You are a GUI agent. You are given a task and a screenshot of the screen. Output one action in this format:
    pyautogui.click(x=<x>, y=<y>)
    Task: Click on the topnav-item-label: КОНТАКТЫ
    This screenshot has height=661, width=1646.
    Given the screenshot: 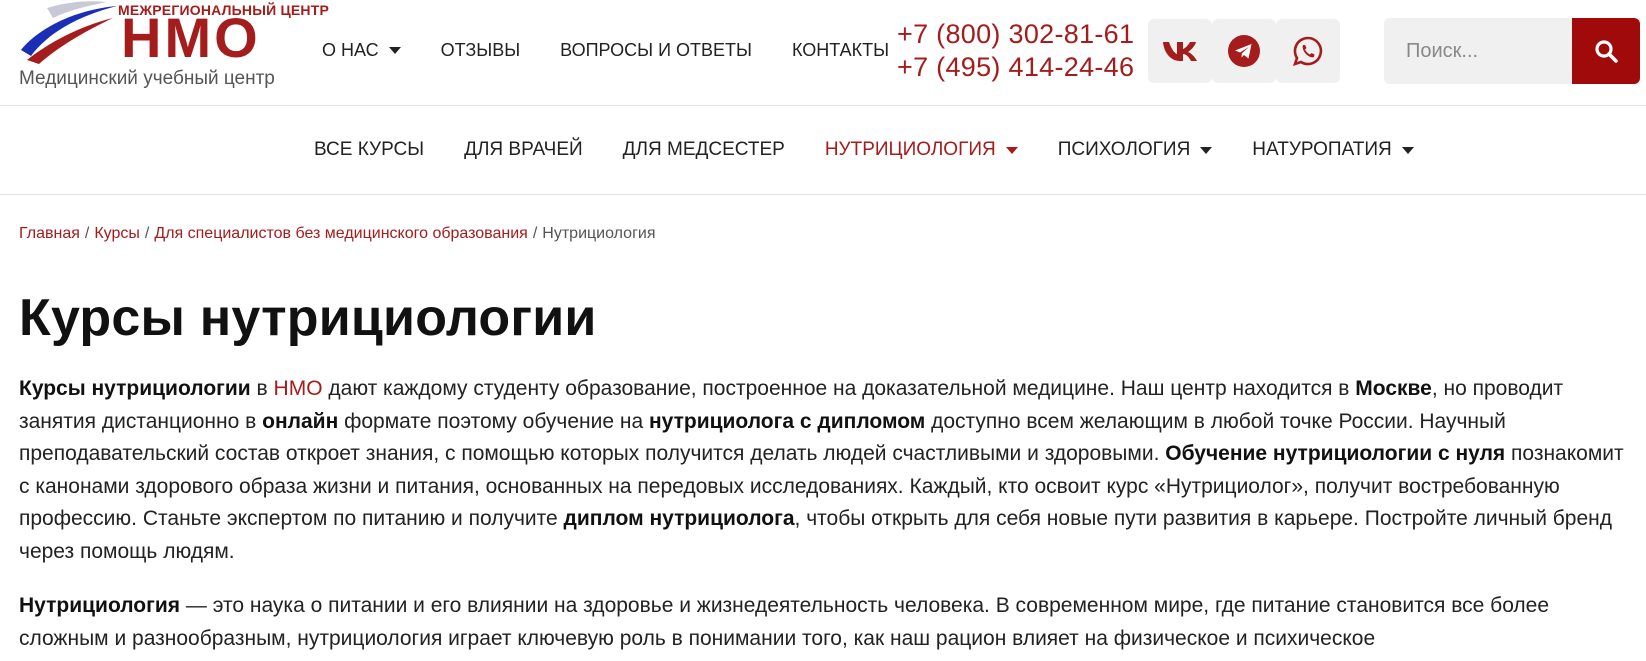 What is the action you would take?
    pyautogui.click(x=840, y=50)
    